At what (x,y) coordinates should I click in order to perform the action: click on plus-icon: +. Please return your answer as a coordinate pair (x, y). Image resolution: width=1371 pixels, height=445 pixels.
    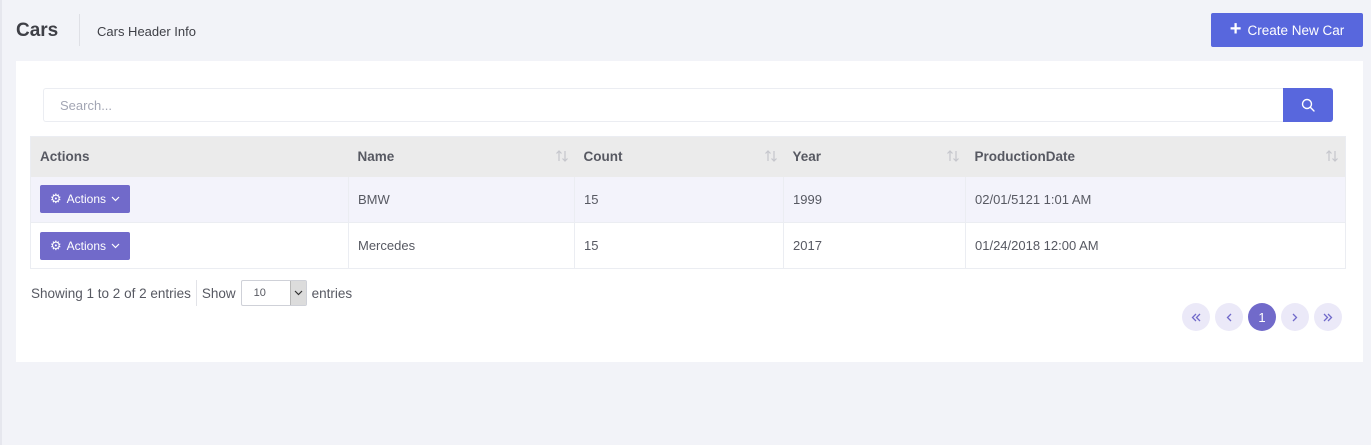
    Looking at the image, I should click on (1235, 29).